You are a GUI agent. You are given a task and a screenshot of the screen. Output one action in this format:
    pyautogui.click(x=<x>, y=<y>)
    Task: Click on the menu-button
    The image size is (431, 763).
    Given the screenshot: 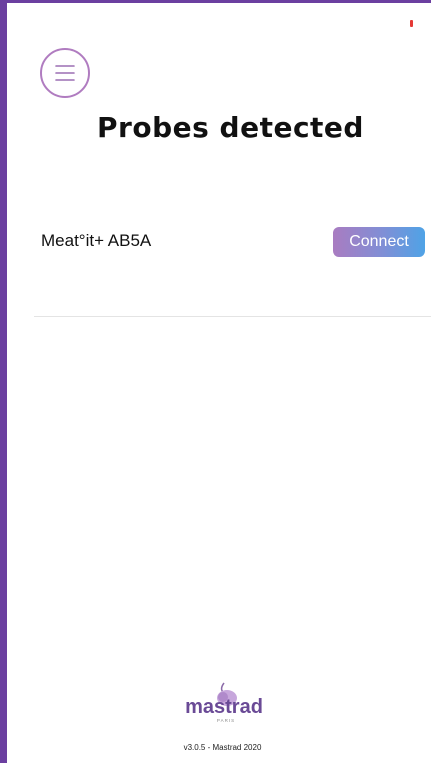 What is the action you would take?
    pyautogui.click(x=65, y=73)
    